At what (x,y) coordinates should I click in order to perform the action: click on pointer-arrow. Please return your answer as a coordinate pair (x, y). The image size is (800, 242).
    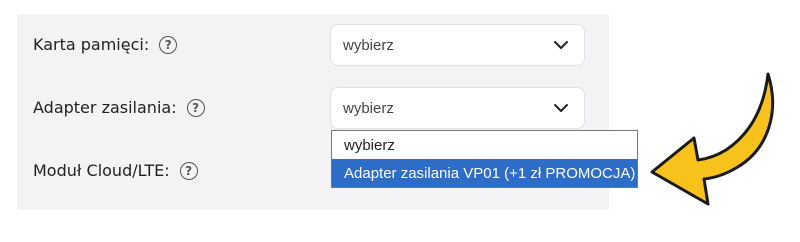
    Looking at the image, I should click on (712, 139).